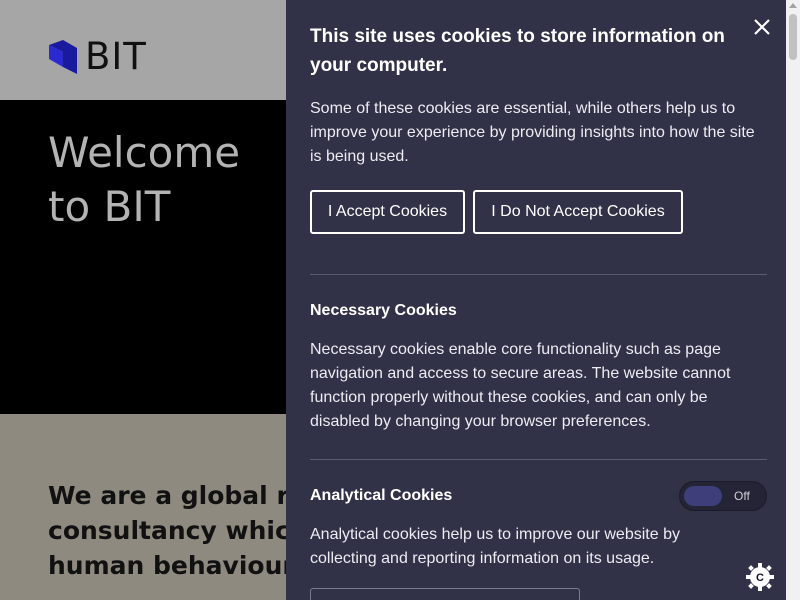 The height and width of the screenshot is (600, 800). Describe the element at coordinates (63, 56) in the screenshot. I see `logo-mark-icon` at that location.